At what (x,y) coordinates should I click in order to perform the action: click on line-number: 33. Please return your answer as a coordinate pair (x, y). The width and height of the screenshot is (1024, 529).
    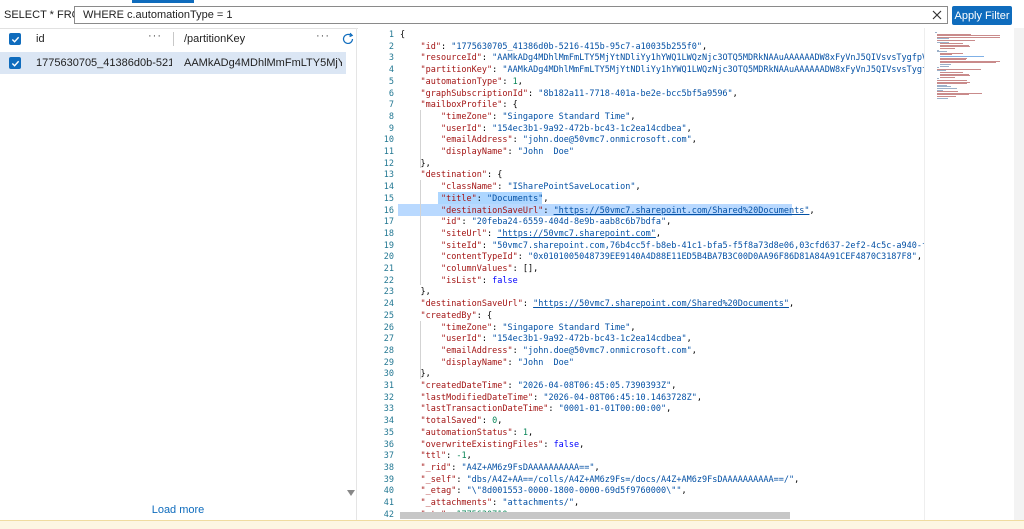
    Looking at the image, I should click on (388, 409).